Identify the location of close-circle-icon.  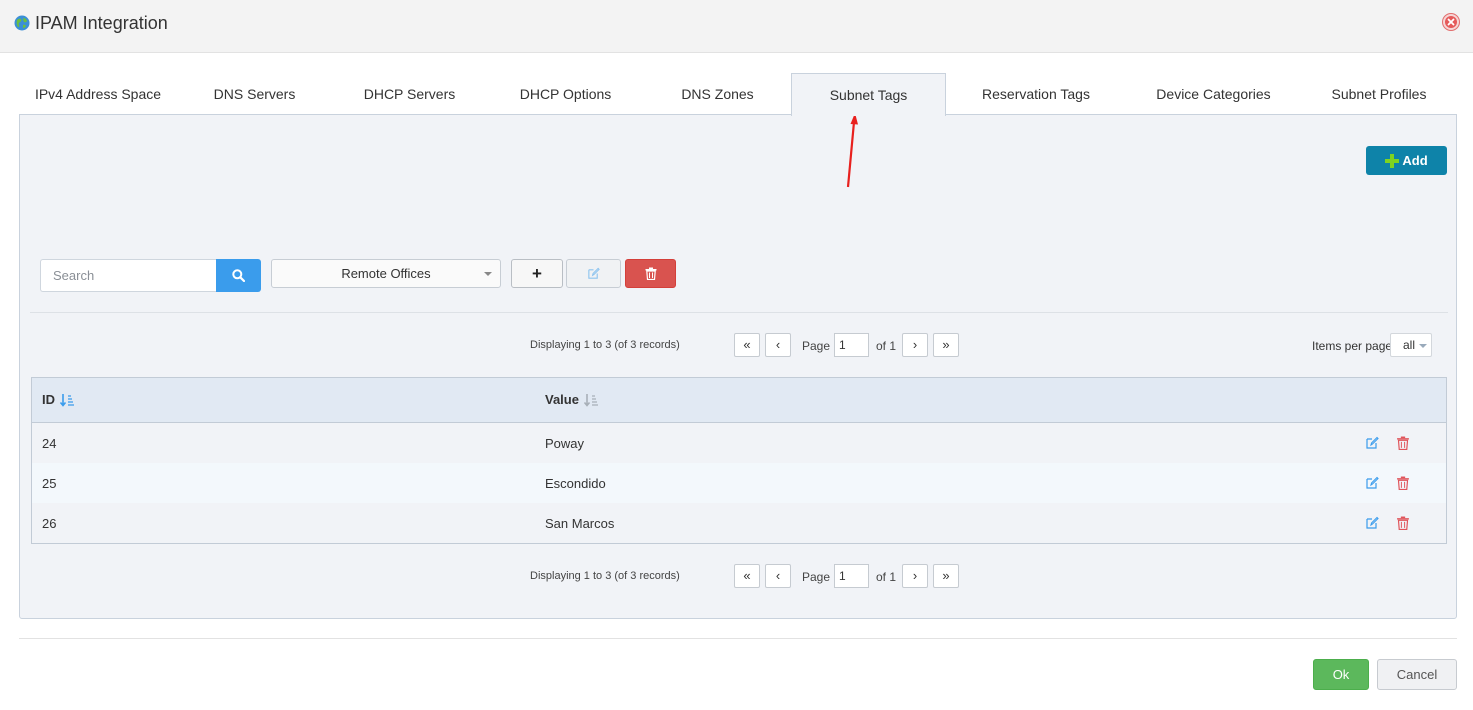
(1451, 22).